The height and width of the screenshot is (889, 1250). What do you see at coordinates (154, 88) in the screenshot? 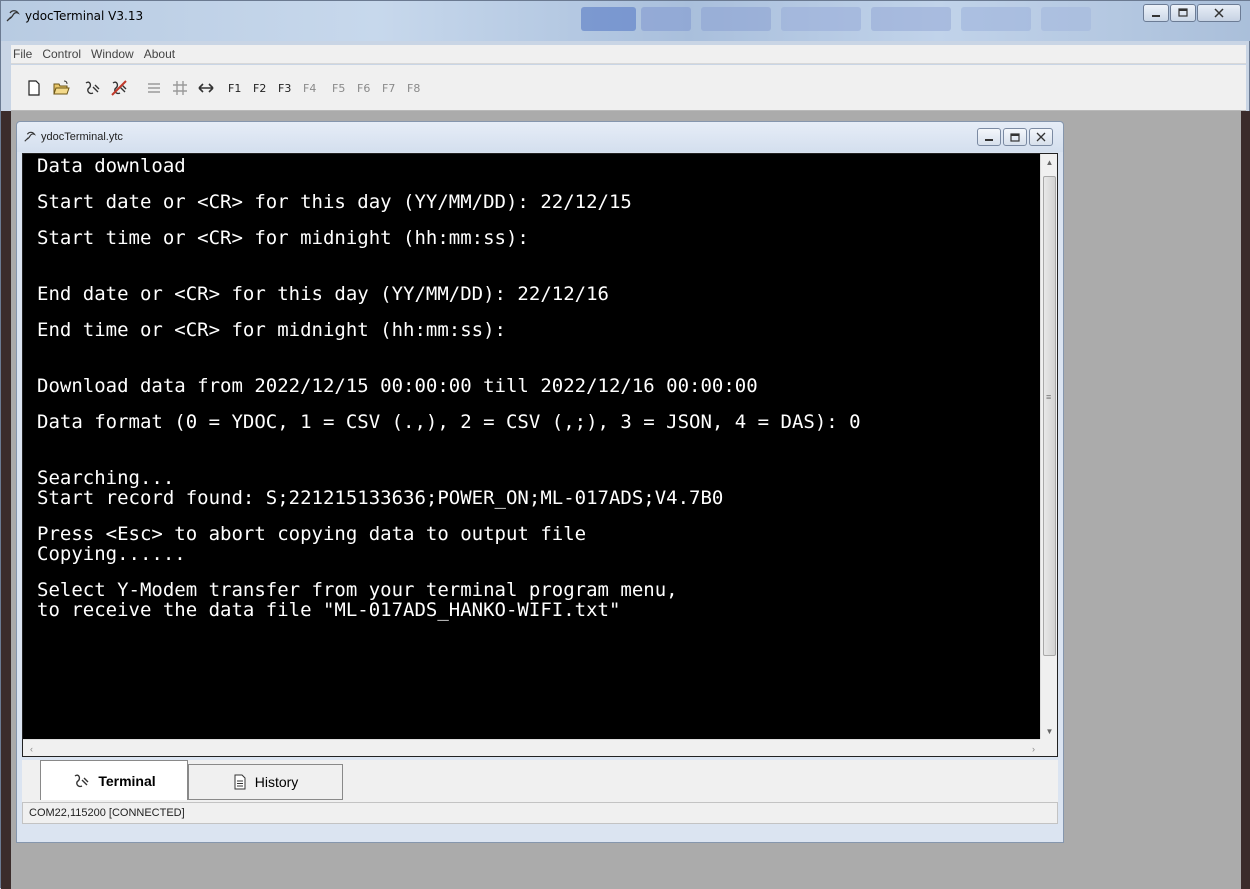
I see `lines-icon` at bounding box center [154, 88].